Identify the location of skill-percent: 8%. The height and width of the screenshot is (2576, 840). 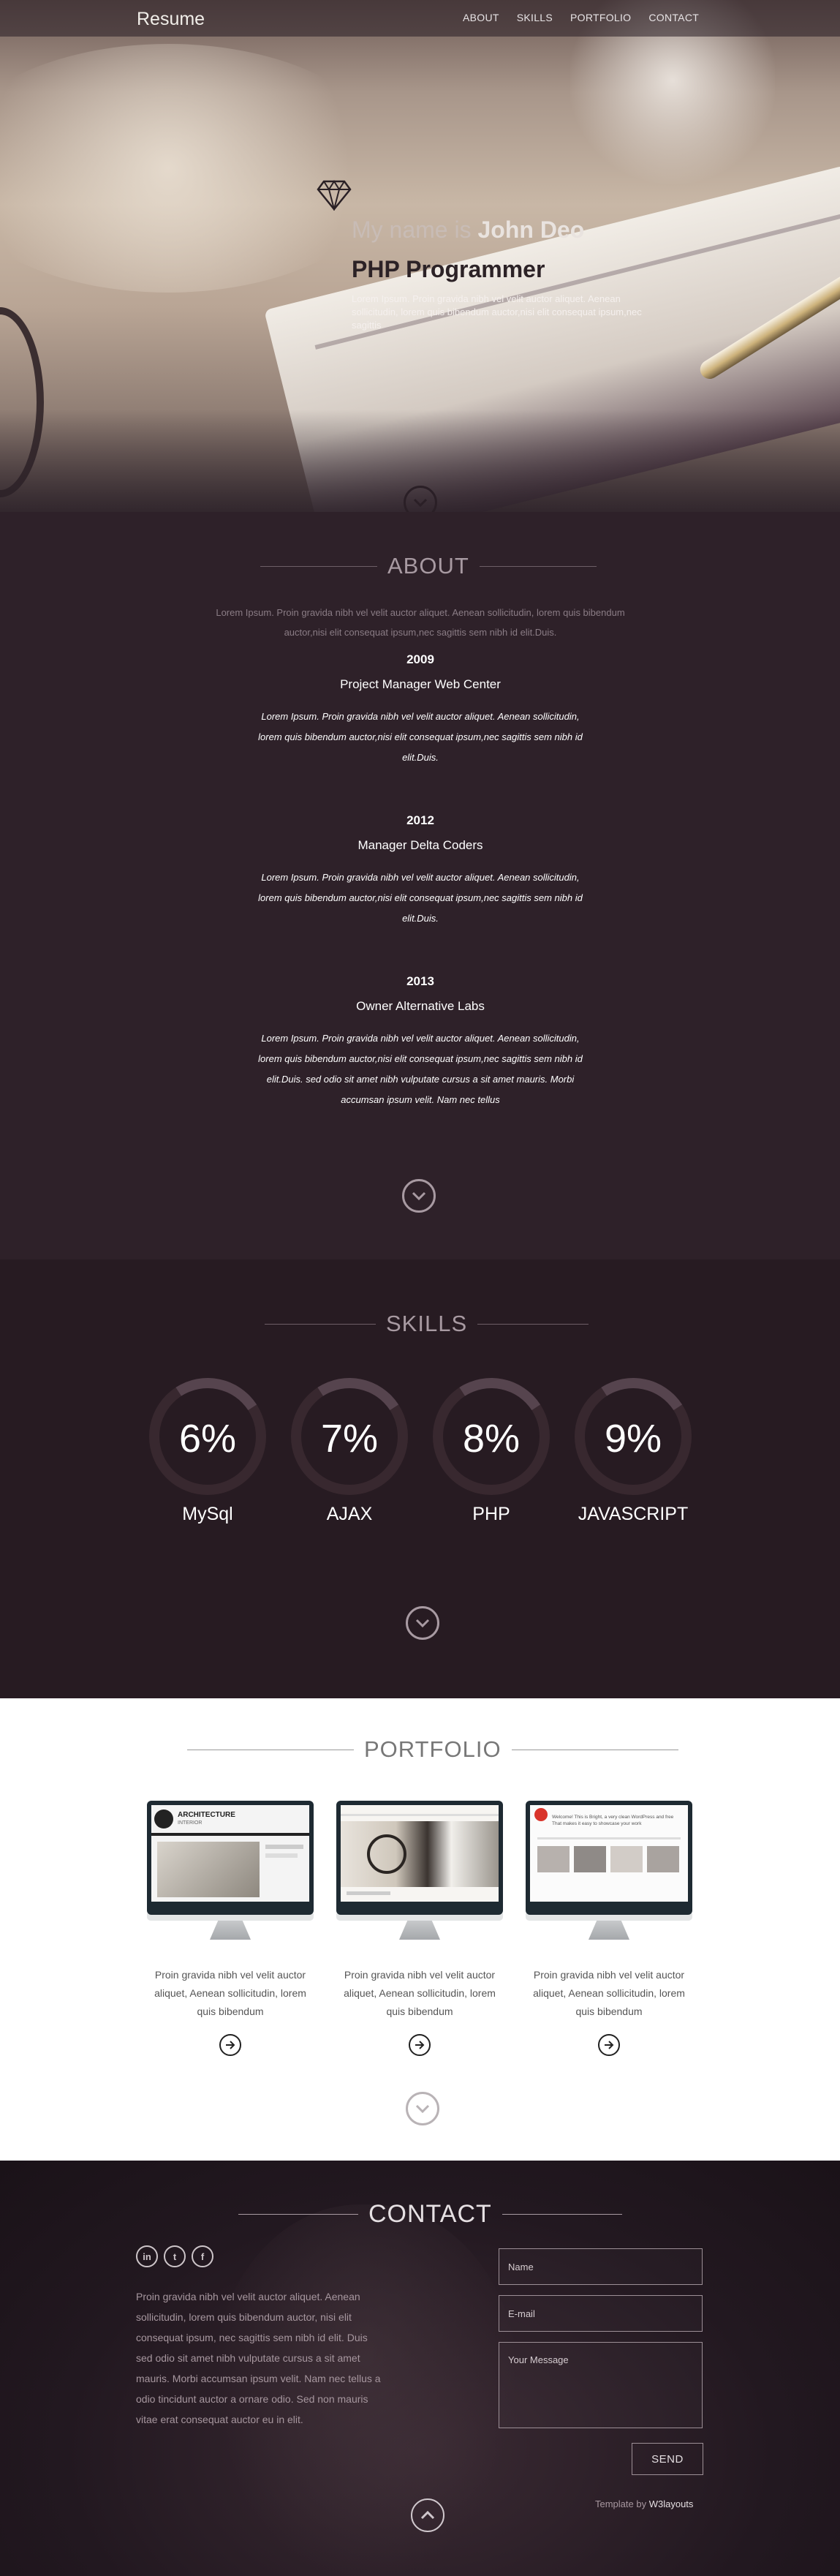
(491, 1439).